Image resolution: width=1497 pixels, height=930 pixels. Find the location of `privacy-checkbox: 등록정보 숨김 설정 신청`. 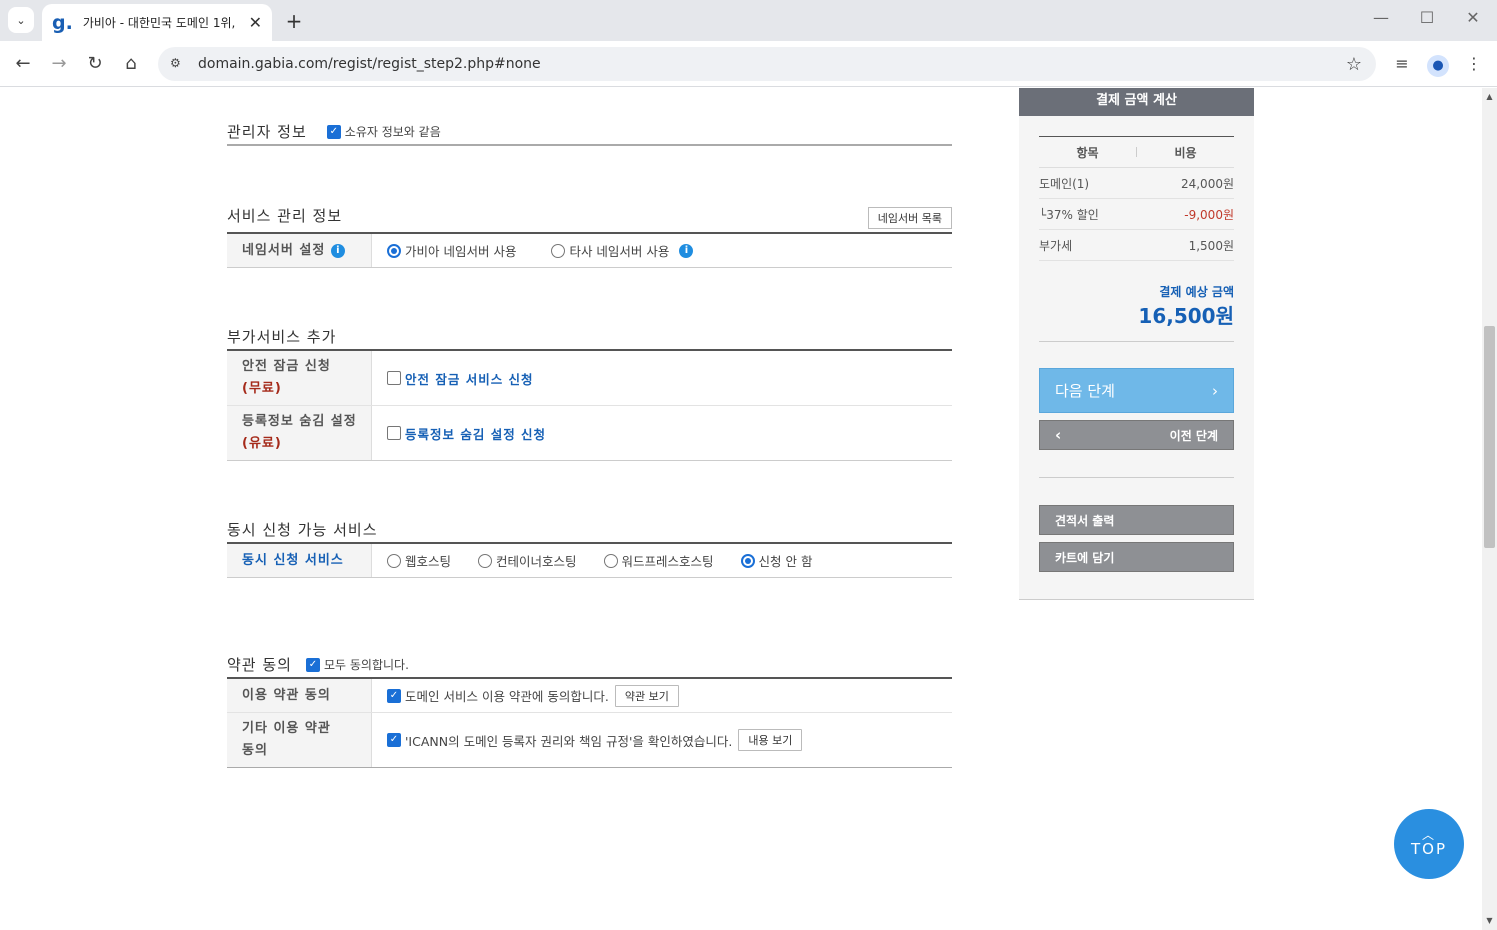

privacy-checkbox: 등록정보 숨김 설정 신청 is located at coordinates (466, 433).